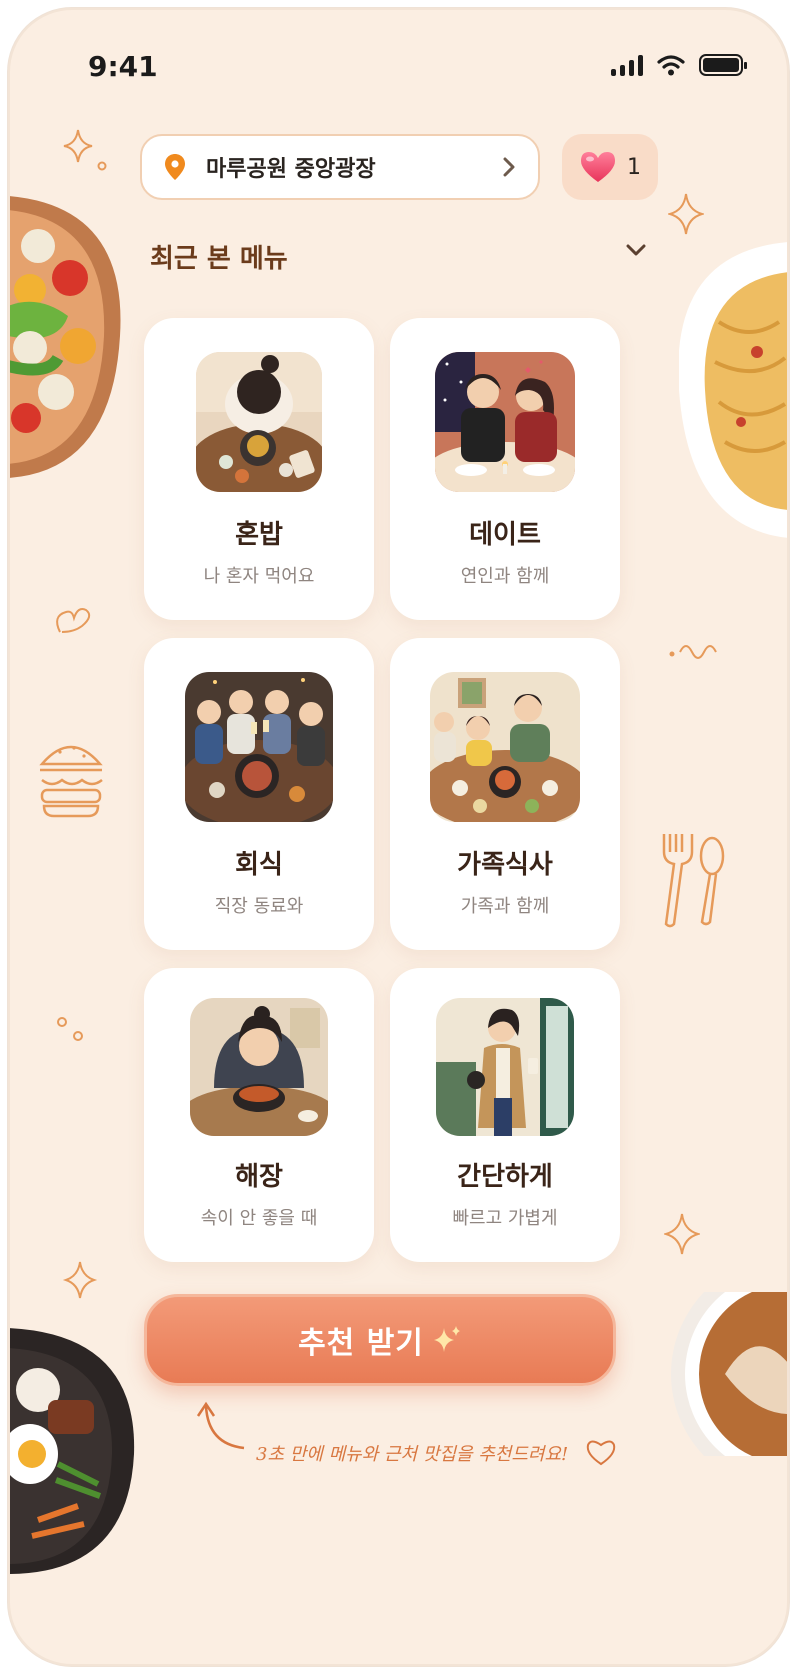  Describe the element at coordinates (123, 66) in the screenshot. I see `status-time: 9:41` at that location.